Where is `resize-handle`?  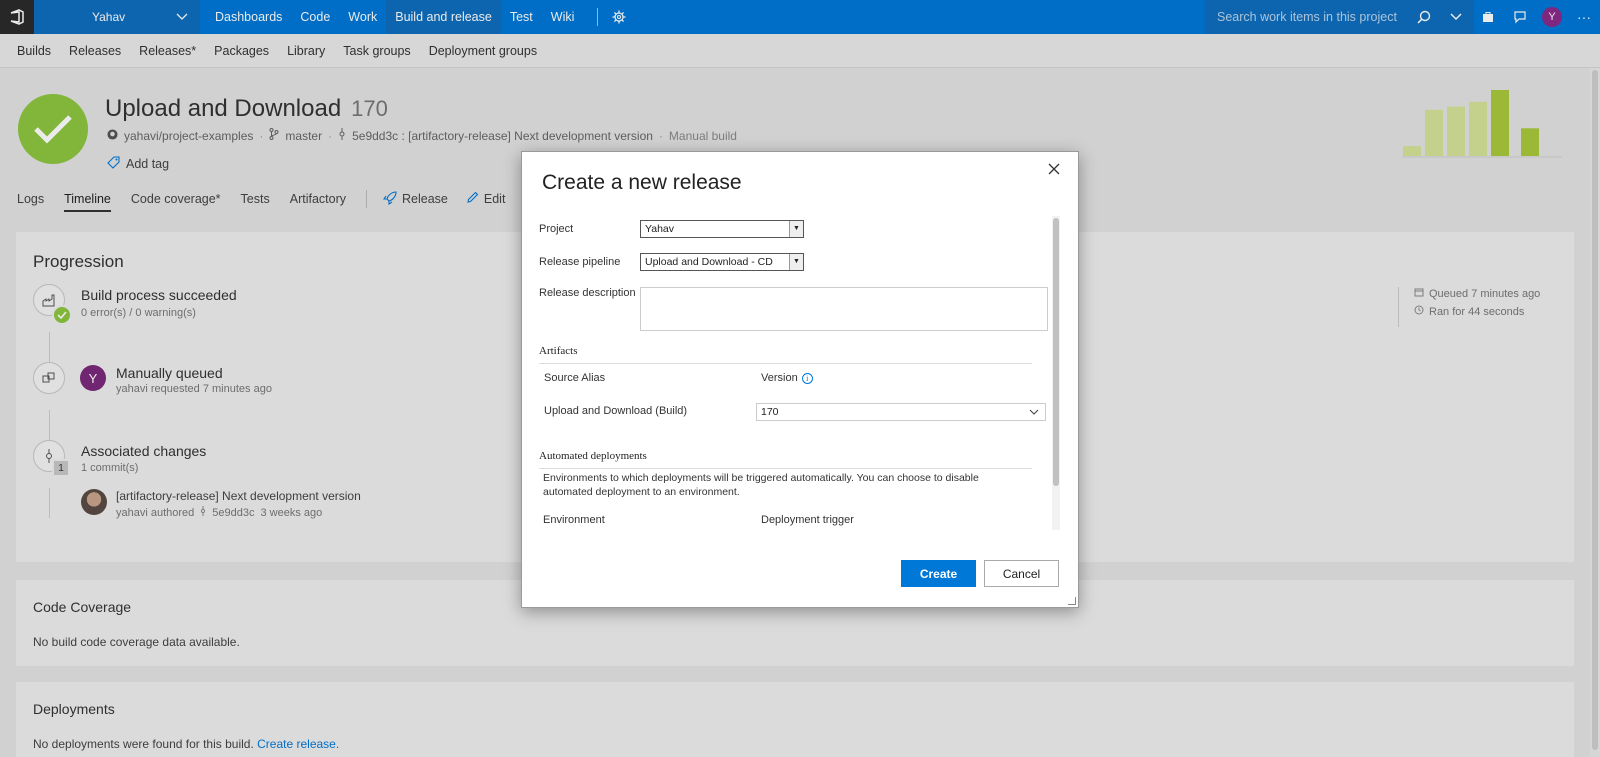 resize-handle is located at coordinates (1072, 601).